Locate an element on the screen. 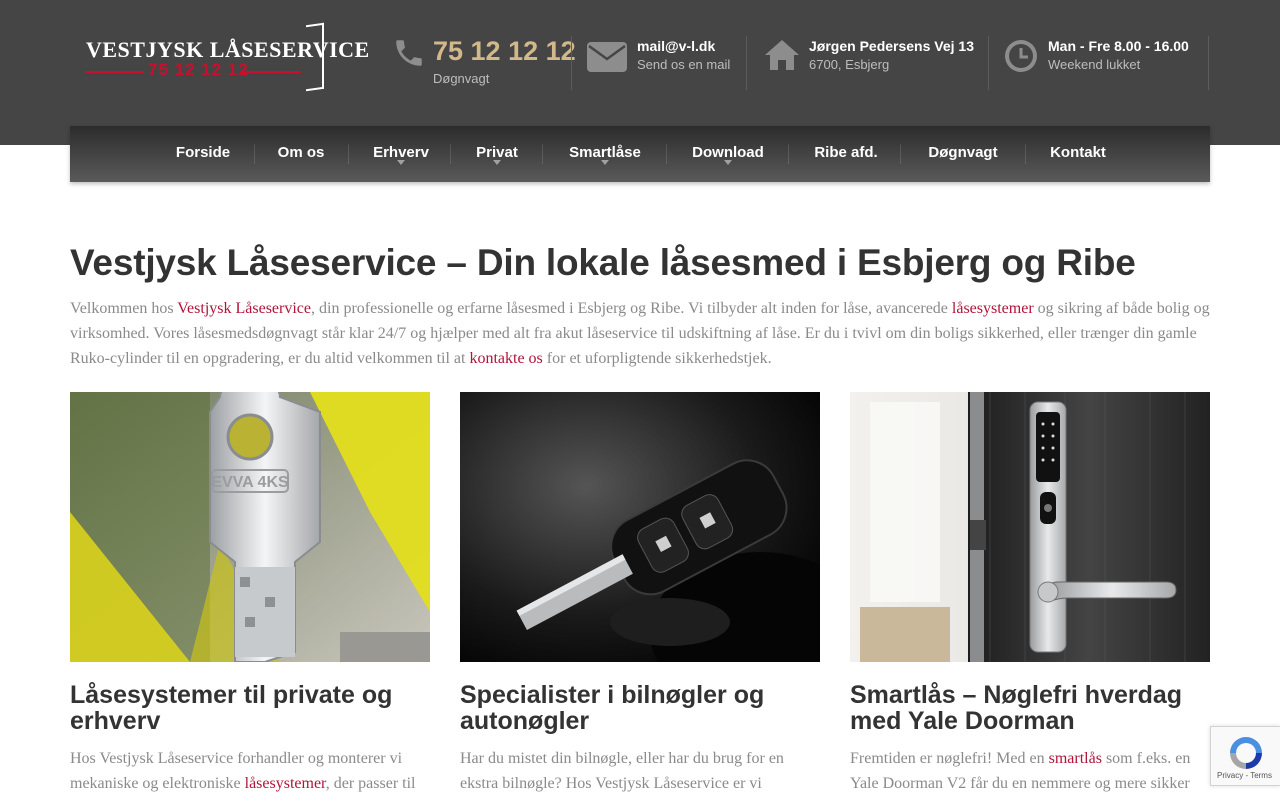 The width and height of the screenshot is (1280, 800). recaptcha-icon is located at coordinates (1246, 753).